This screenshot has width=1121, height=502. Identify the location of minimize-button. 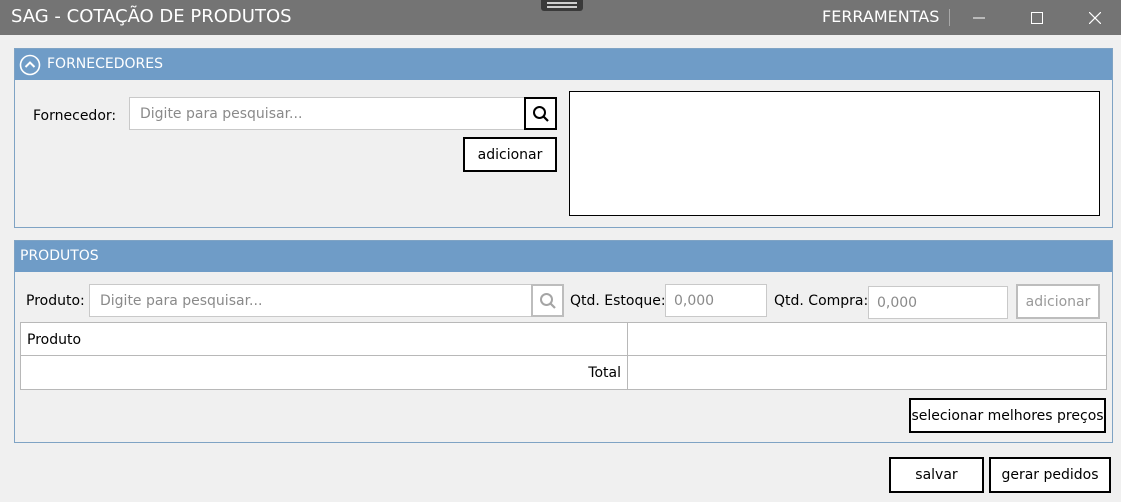
(979, 17).